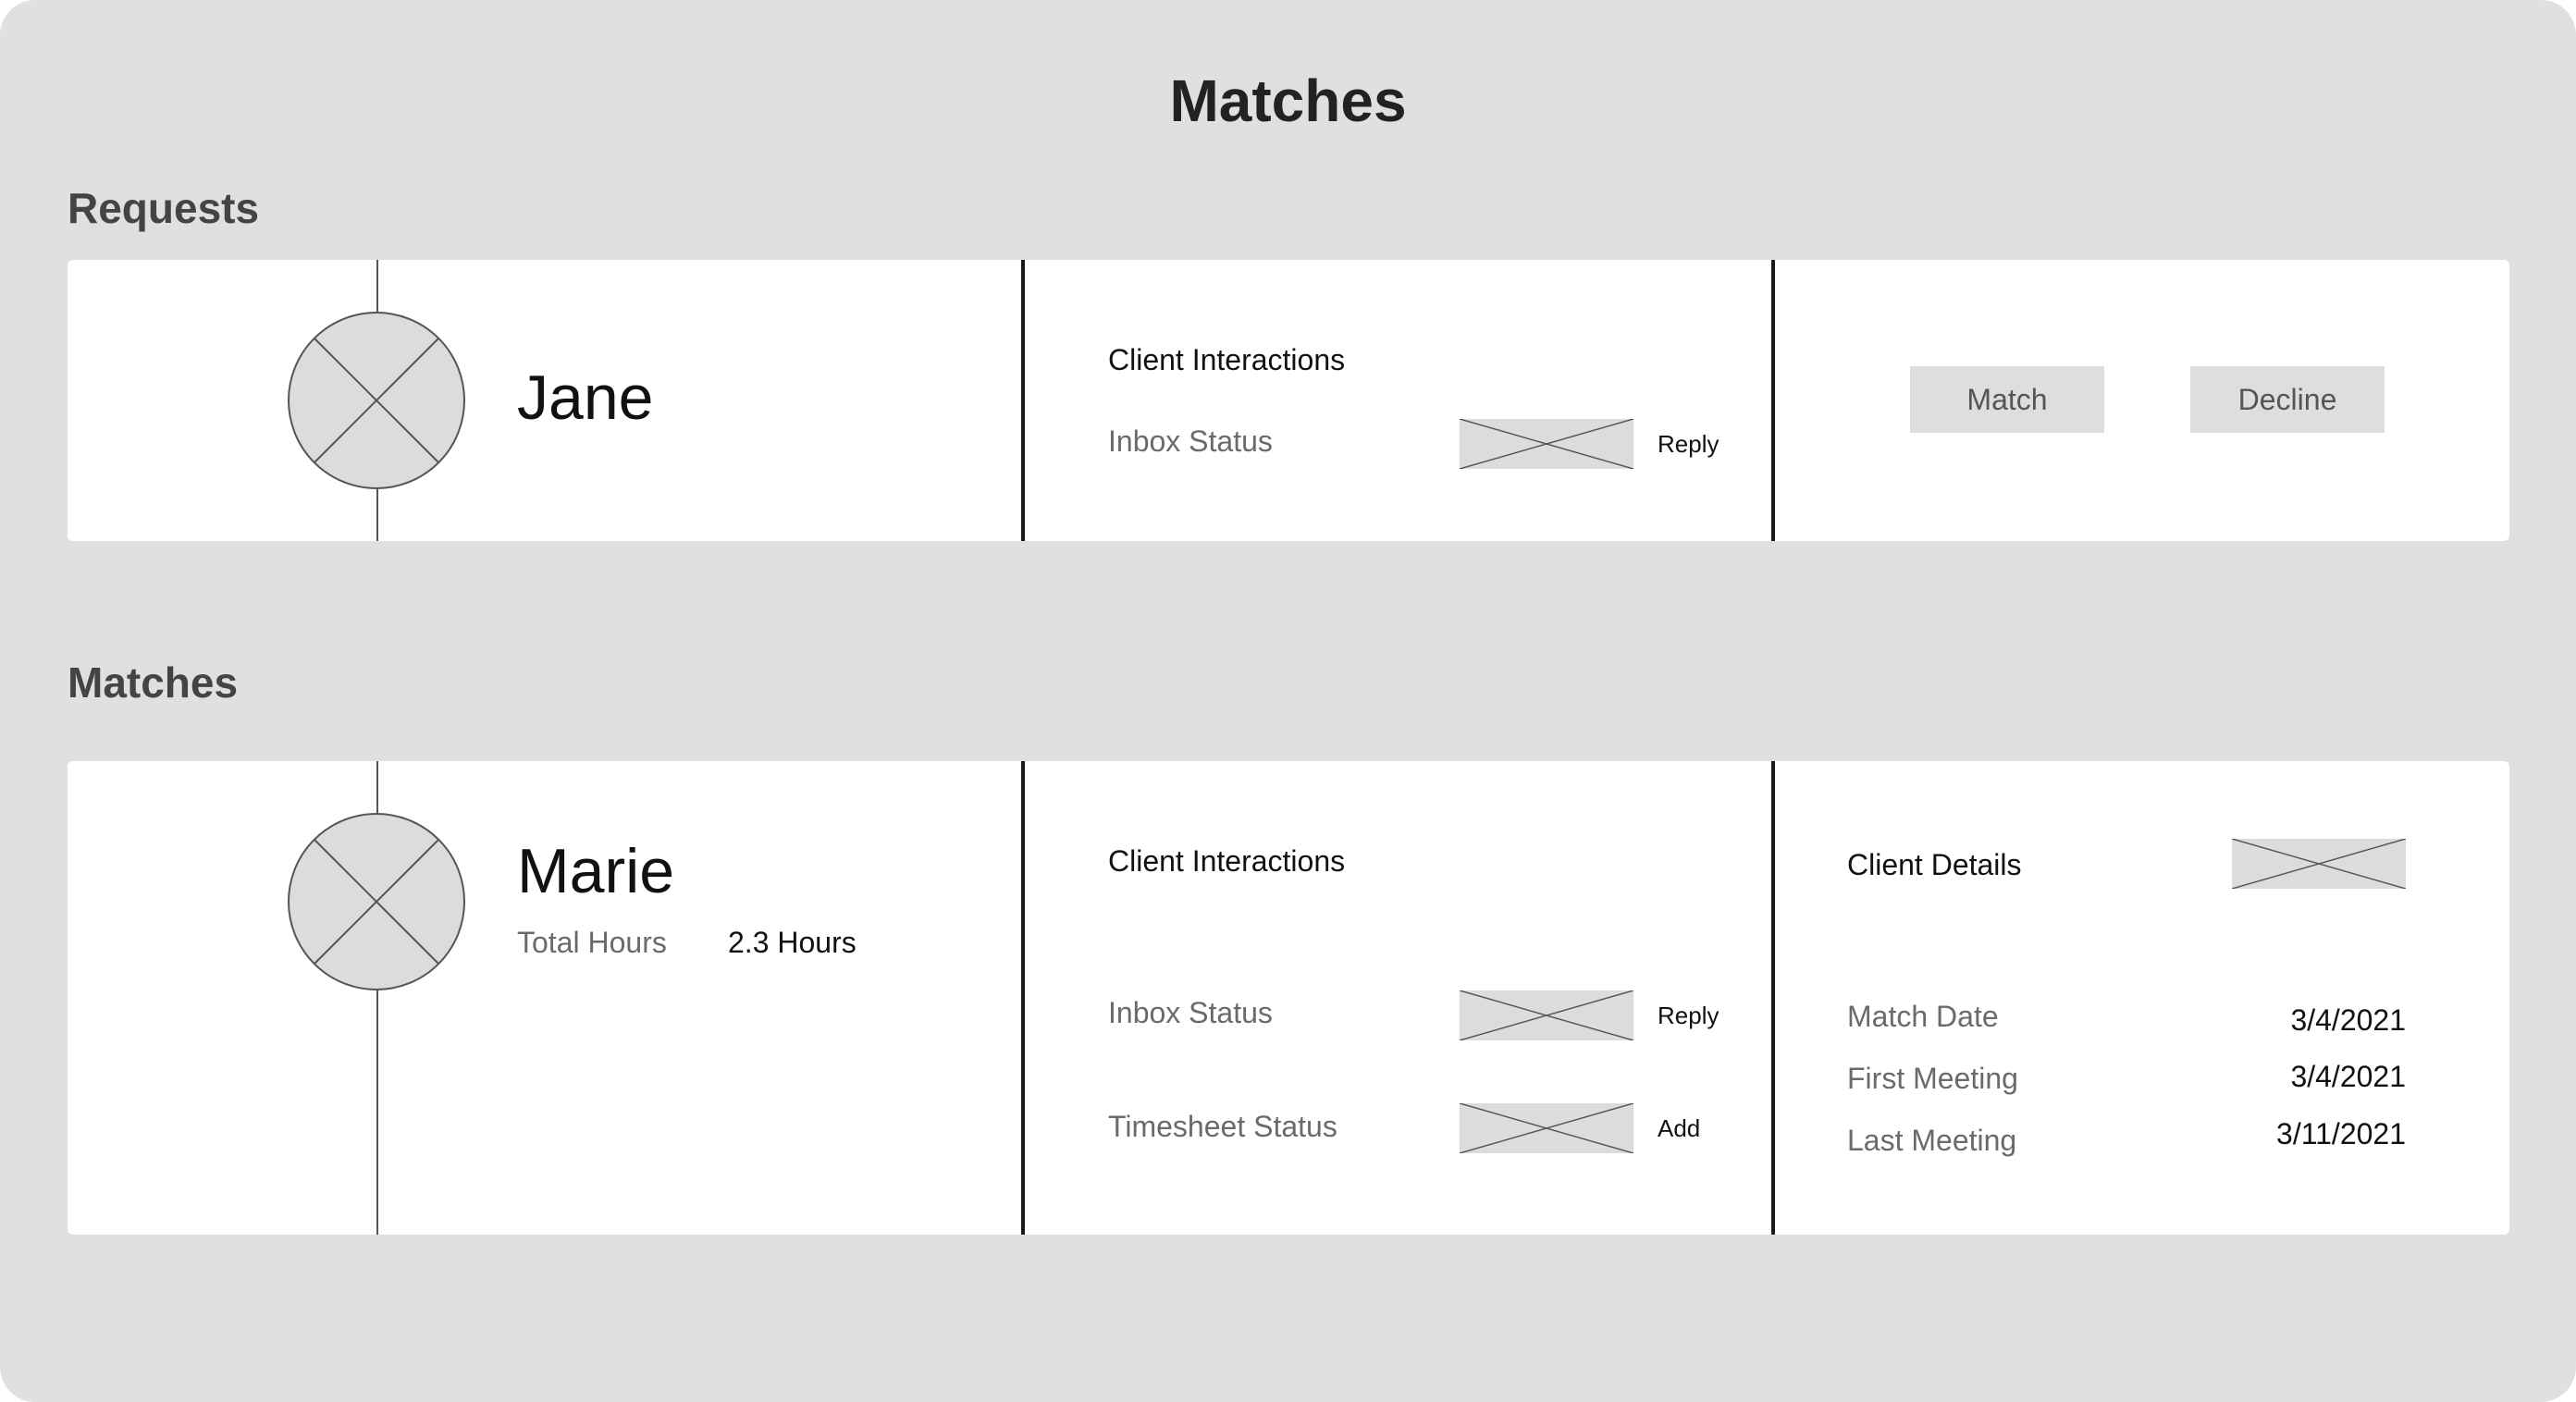 The height and width of the screenshot is (1402, 2576). I want to click on first-meeting-value: 3/4/2021, so click(2348, 1076).